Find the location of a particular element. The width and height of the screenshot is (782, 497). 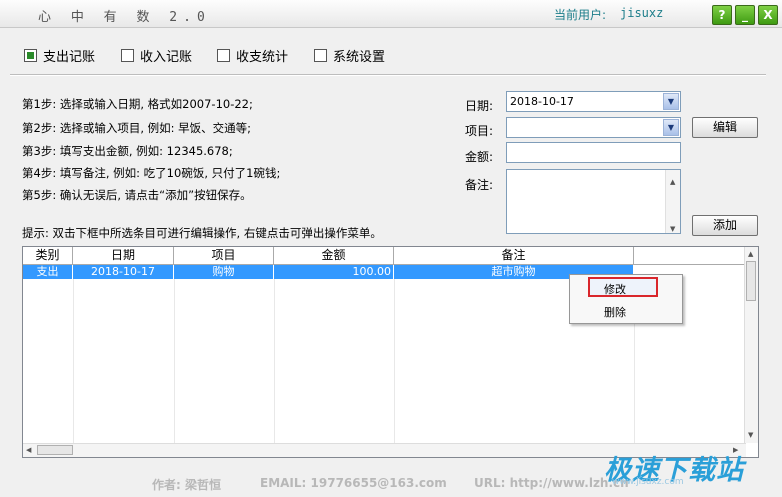

step-1: 第1步: 选择或输入日期, 格式如2007-10-22; is located at coordinates (137, 104).